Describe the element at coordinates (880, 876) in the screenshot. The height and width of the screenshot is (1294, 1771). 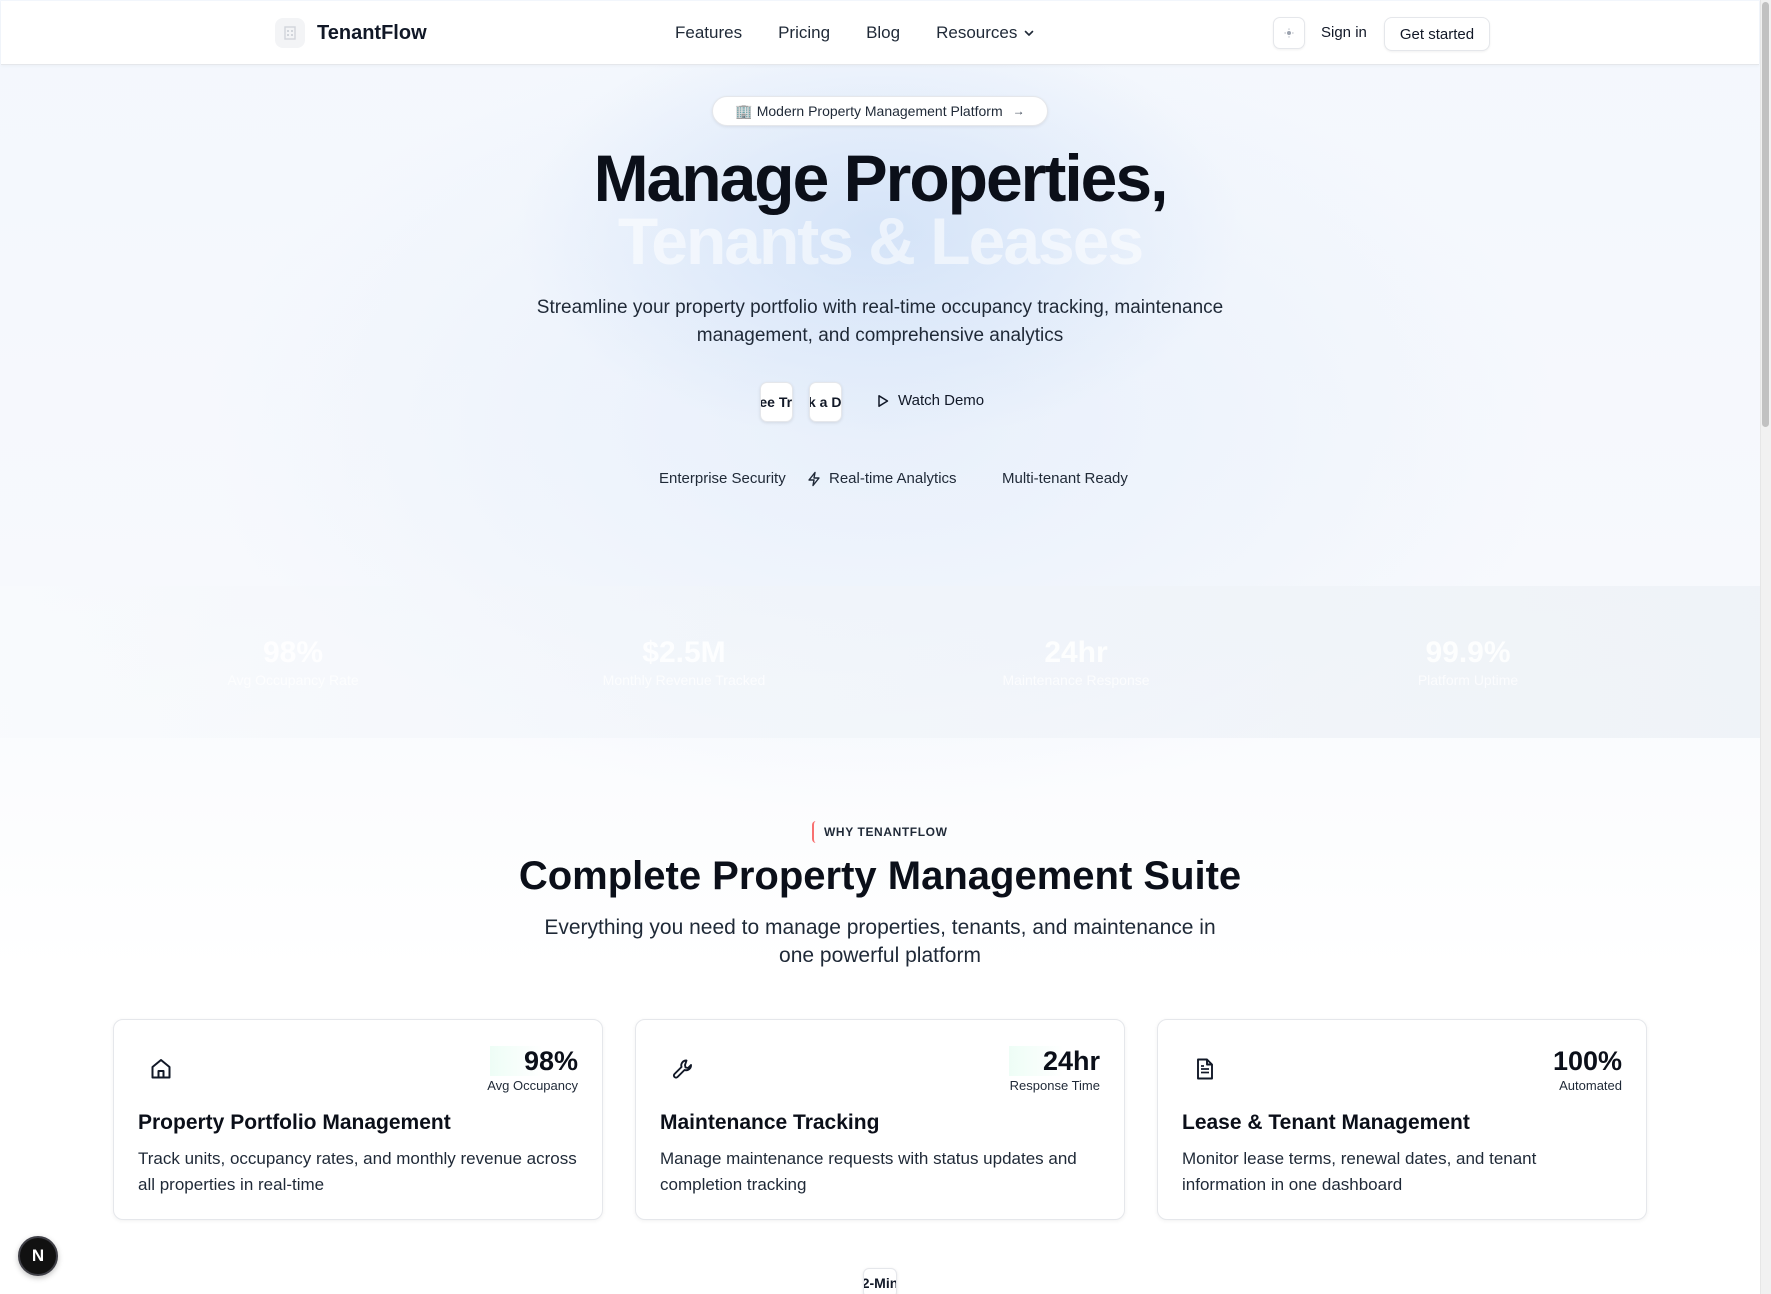
I see `section-title: Complete Property Management Suite` at that location.